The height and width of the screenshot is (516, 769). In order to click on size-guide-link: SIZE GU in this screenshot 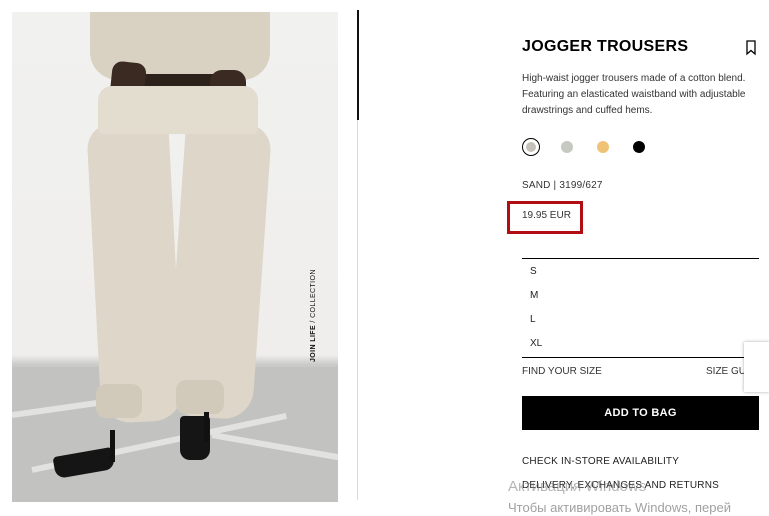, I will do `click(726, 371)`.